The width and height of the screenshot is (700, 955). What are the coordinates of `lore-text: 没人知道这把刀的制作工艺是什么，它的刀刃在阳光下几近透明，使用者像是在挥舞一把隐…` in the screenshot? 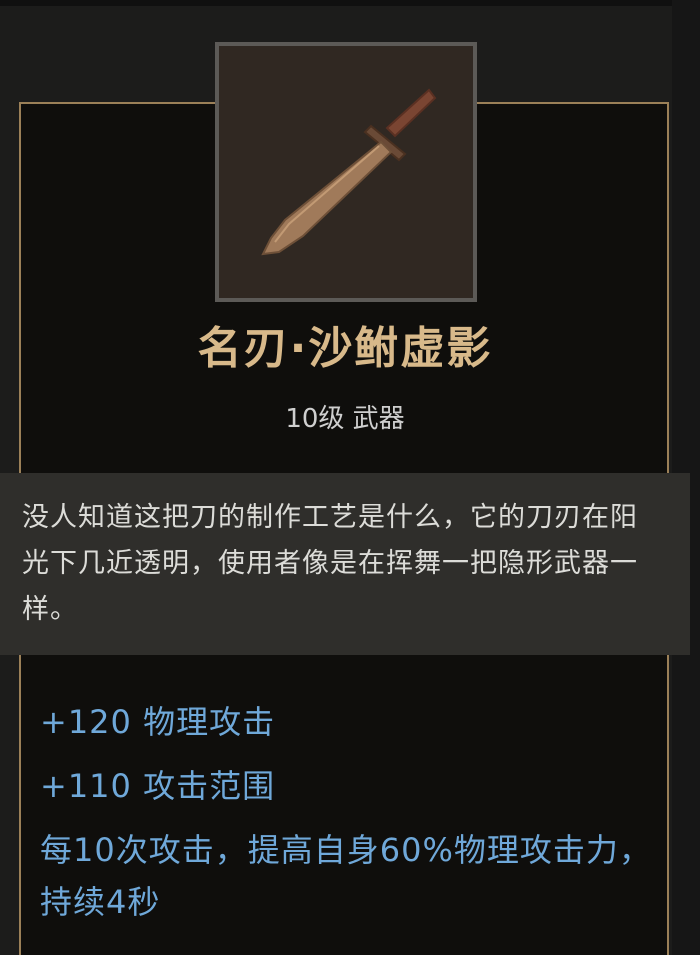 It's located at (330, 563).